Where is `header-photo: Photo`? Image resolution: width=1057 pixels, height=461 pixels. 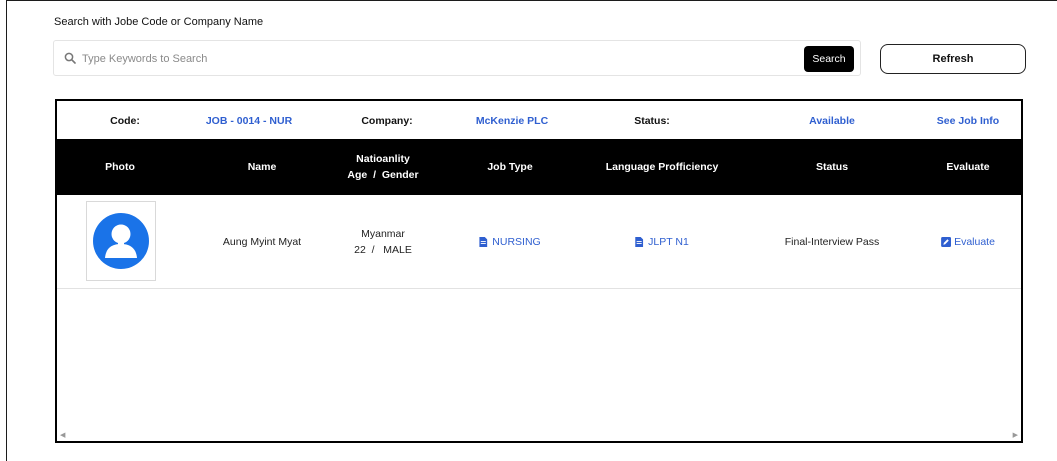 header-photo: Photo is located at coordinates (120, 167).